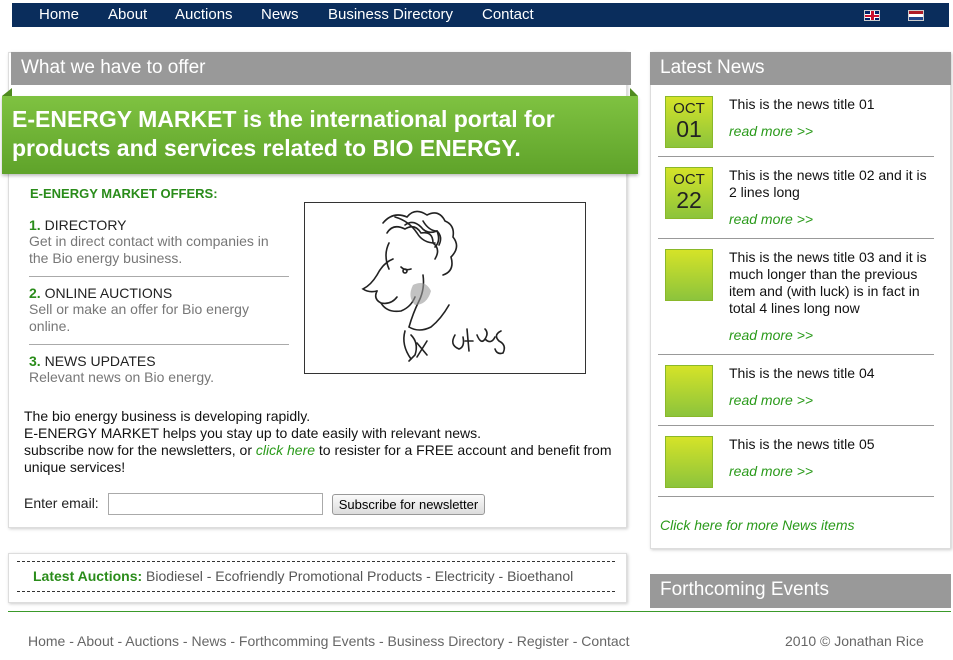 Image resolution: width=953 pixels, height=660 pixels. What do you see at coordinates (140, 450) in the screenshot?
I see `intro-line-3-pre: subscribe now for the newsletters, or` at bounding box center [140, 450].